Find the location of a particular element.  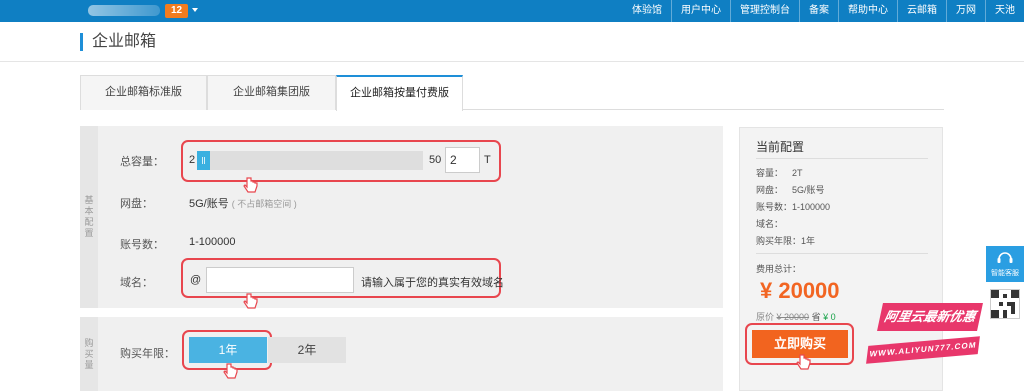

page-title: 企业邮箱 is located at coordinates (118, 42).